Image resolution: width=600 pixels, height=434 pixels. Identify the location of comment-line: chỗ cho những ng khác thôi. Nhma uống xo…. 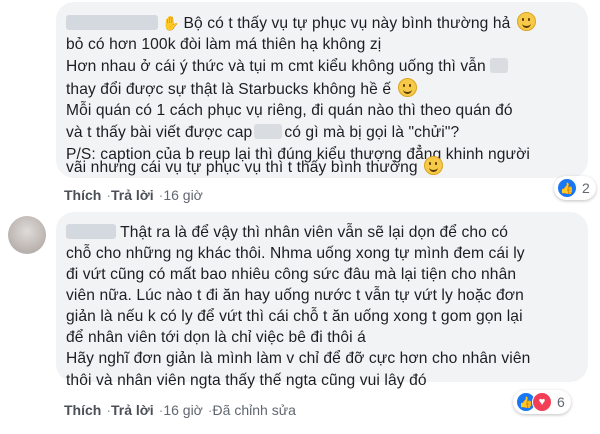
(295, 253).